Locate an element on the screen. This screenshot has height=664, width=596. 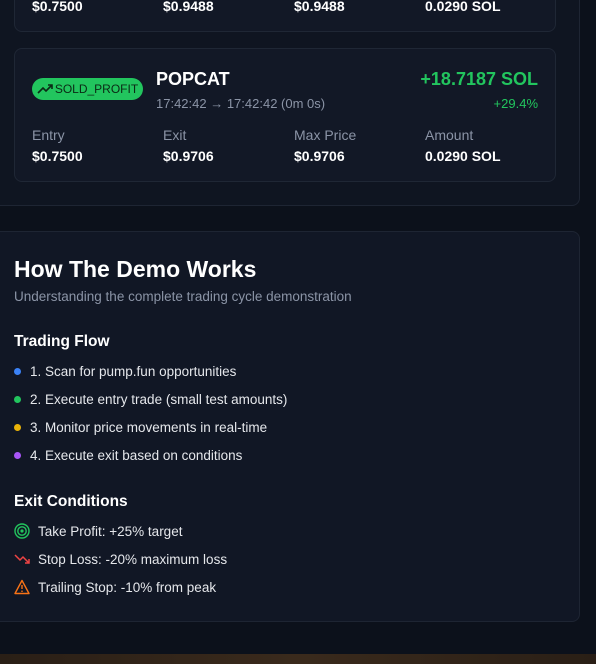
max-price-label: Max Price is located at coordinates (325, 135).